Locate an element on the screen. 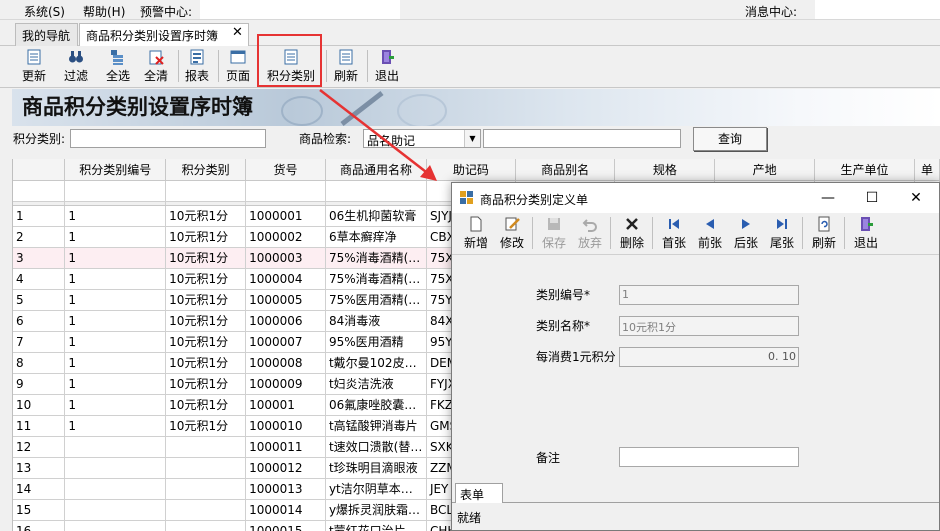 The image size is (940, 531). select-all-icon is located at coordinates (117, 57).